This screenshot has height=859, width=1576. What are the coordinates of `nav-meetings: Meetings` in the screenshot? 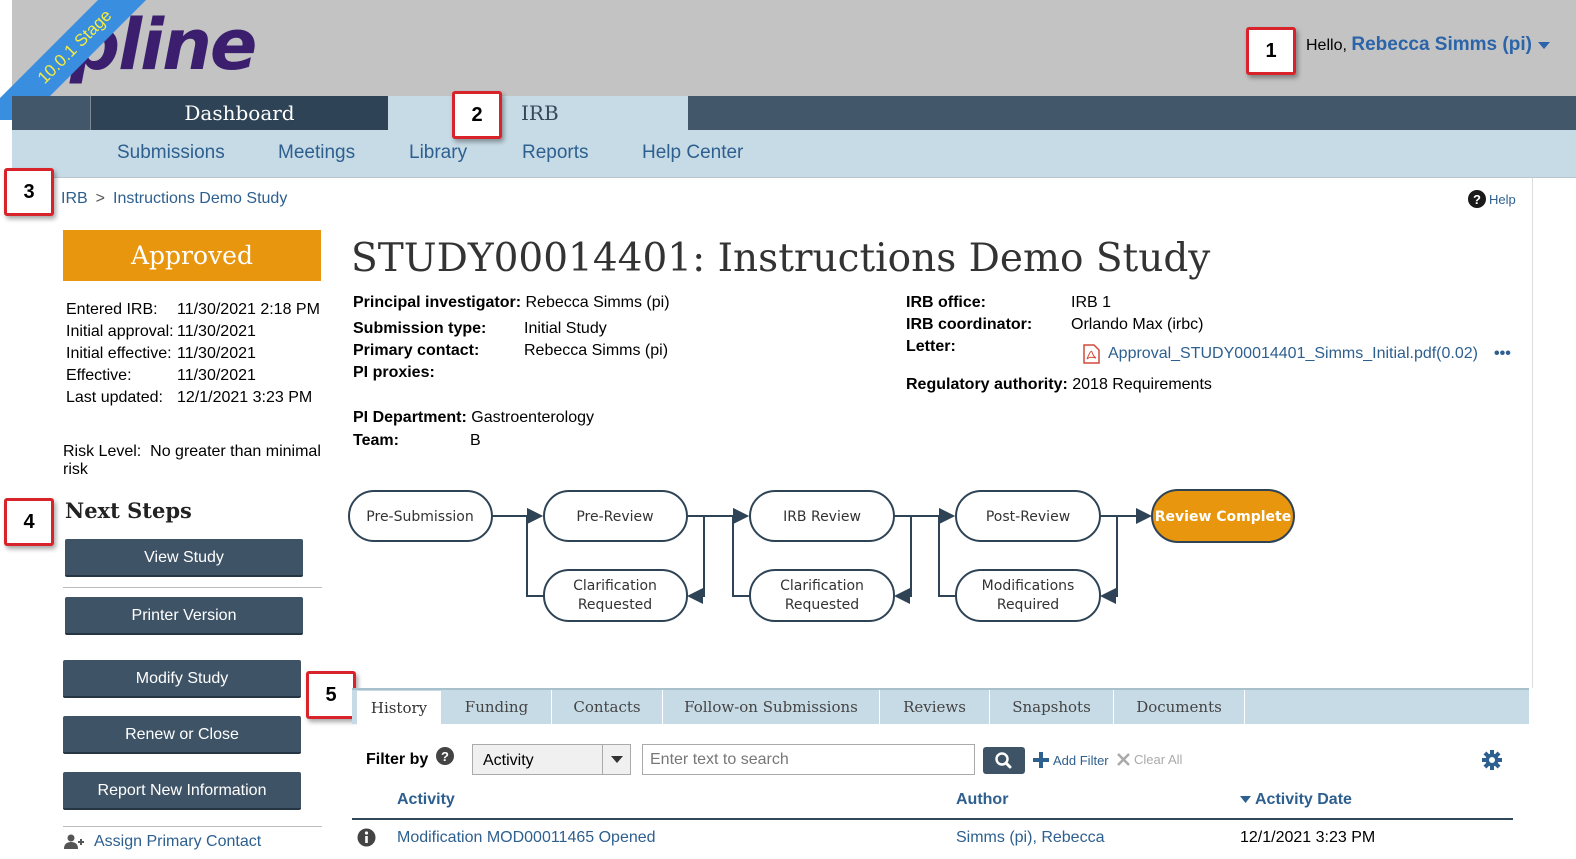 It's located at (316, 153).